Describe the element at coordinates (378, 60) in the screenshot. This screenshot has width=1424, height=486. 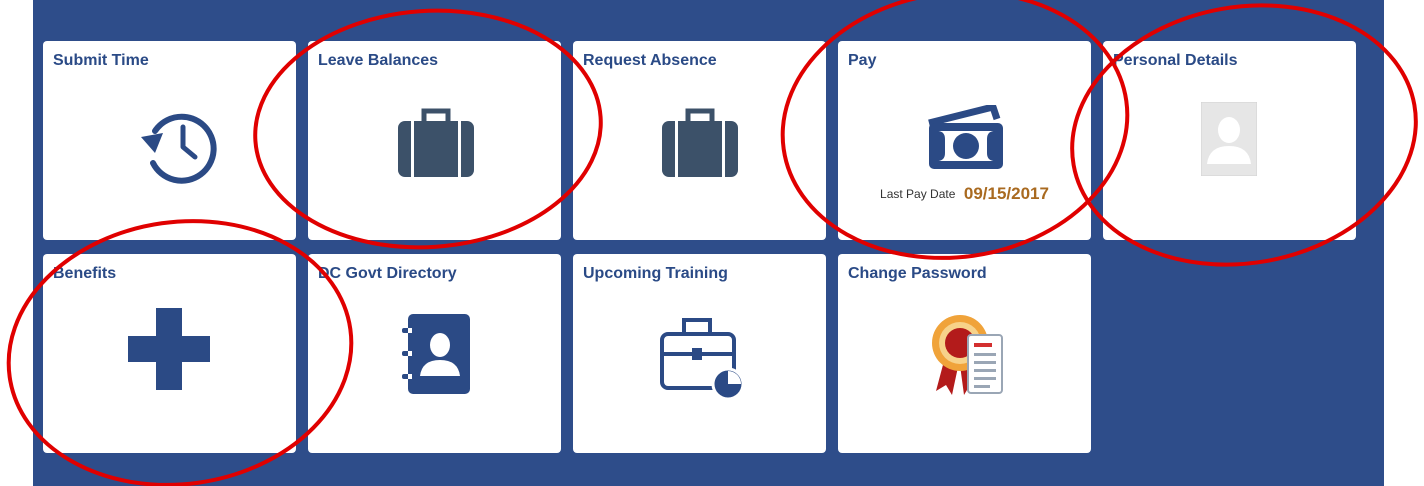
I see `tile-title: Leave Balances` at that location.